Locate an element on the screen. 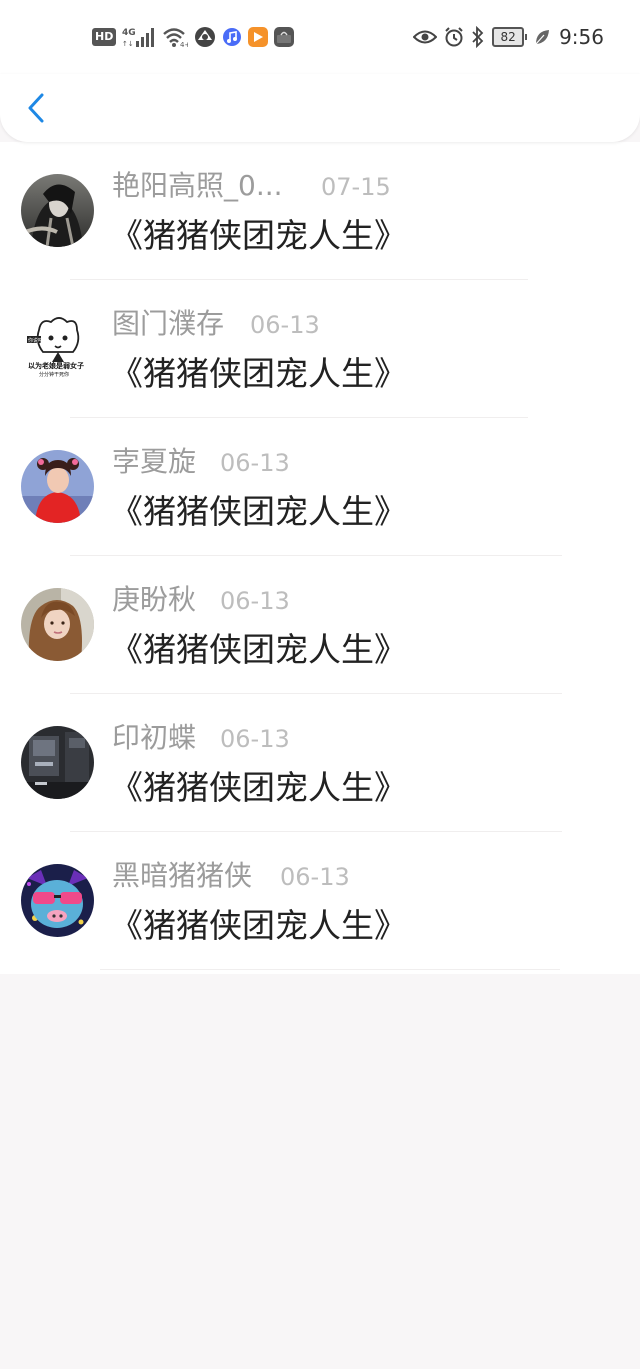 This screenshot has width=640, height=1369. avatar: 你说啥 以为老娘是弱女子 分分钟干死你 is located at coordinates (57, 348).